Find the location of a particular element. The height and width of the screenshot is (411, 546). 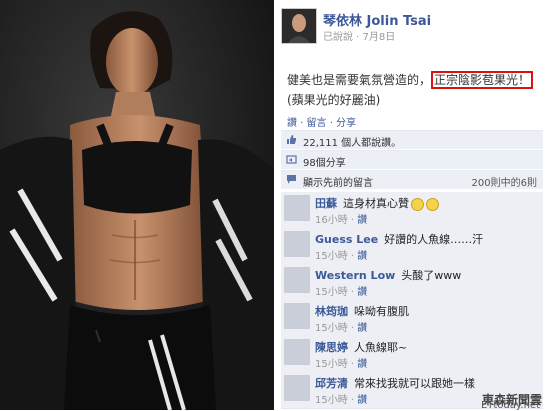

comment-text: 常來找我就可以跟她一樣 is located at coordinates (414, 383).